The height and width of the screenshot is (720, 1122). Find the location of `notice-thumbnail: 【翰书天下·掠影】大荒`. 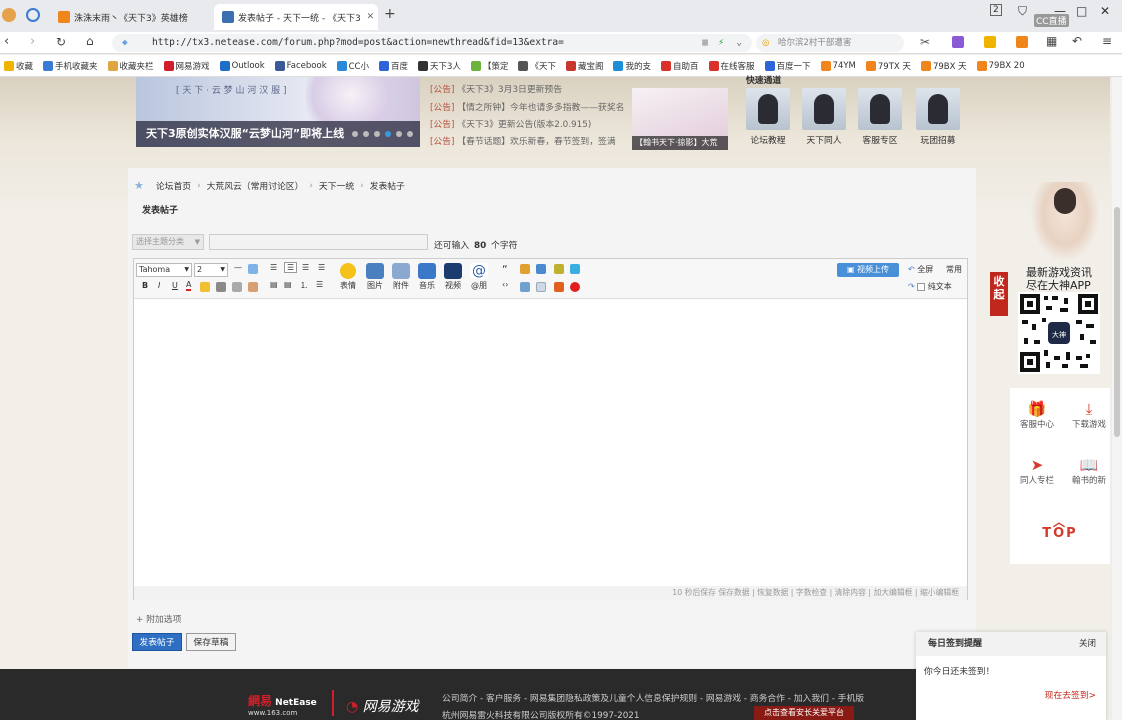

notice-thumbnail: 【翰书天下·掠影】大荒 is located at coordinates (680, 119).